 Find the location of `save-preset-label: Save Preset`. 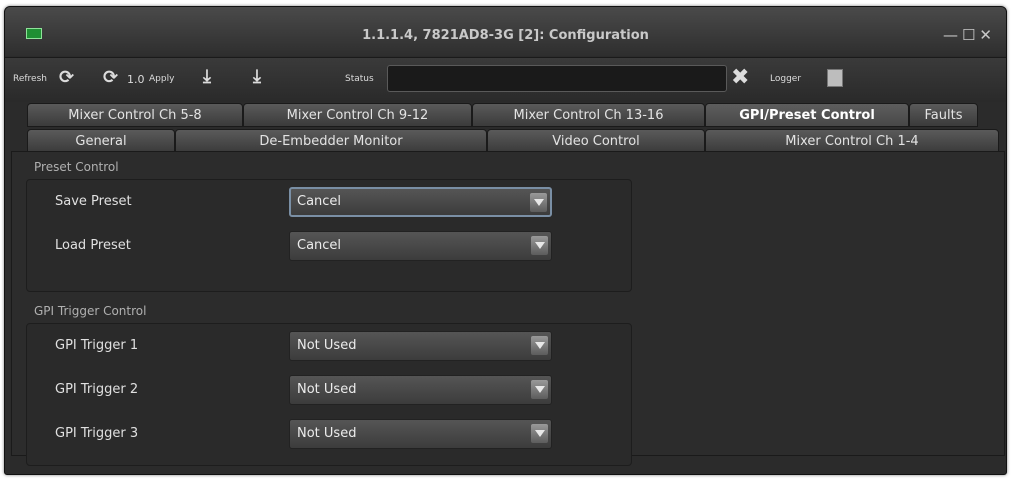

save-preset-label: Save Preset is located at coordinates (93, 201).